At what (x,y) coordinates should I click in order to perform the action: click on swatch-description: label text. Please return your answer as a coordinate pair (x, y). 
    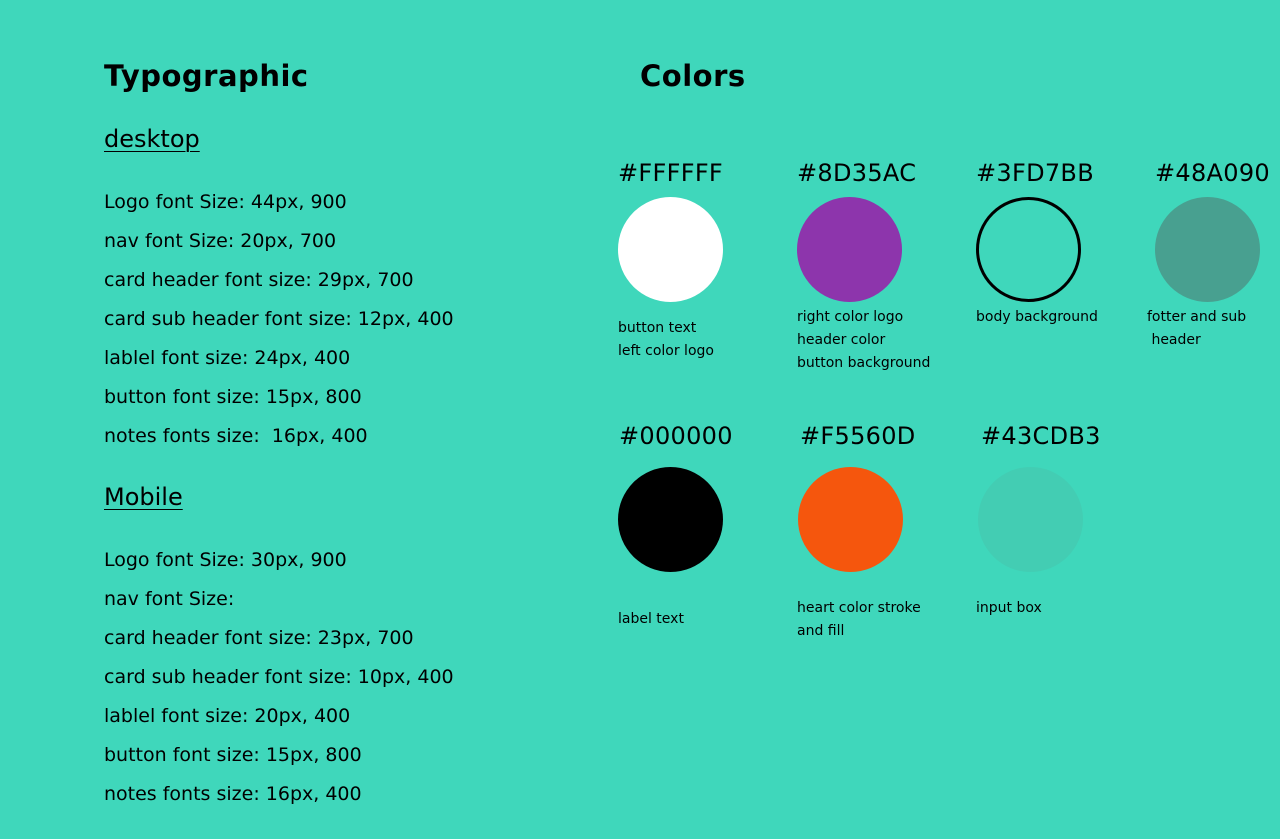
    Looking at the image, I should click on (651, 619).